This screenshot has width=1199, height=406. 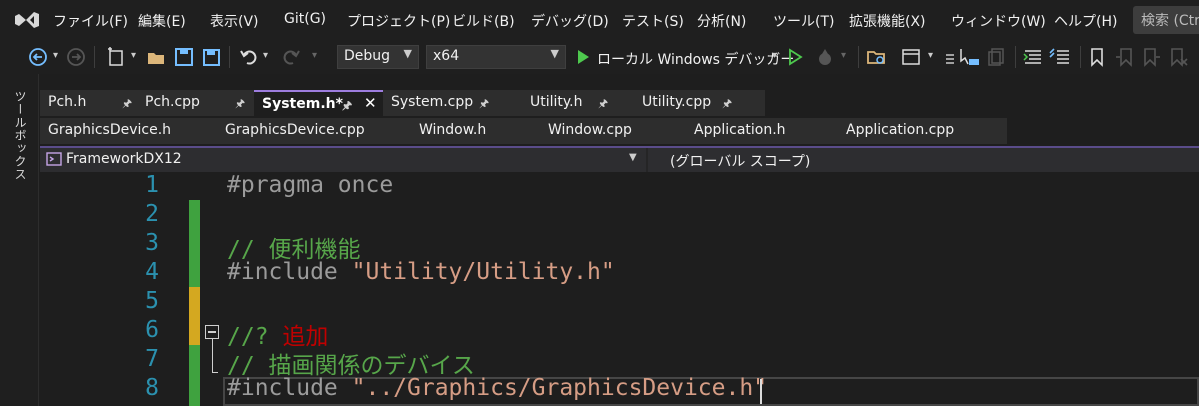 What do you see at coordinates (152, 243) in the screenshot?
I see `line-number: 3` at bounding box center [152, 243].